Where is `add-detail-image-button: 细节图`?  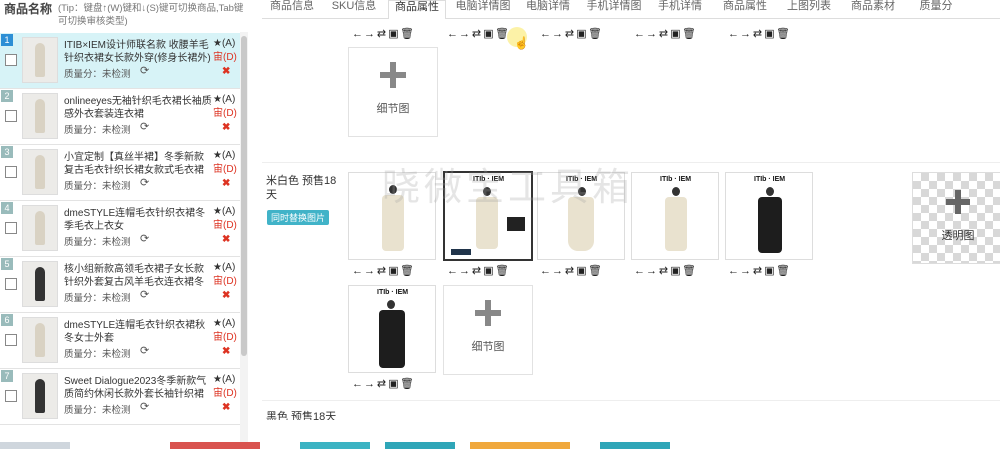 add-detail-image-button: 细节图 is located at coordinates (393, 92).